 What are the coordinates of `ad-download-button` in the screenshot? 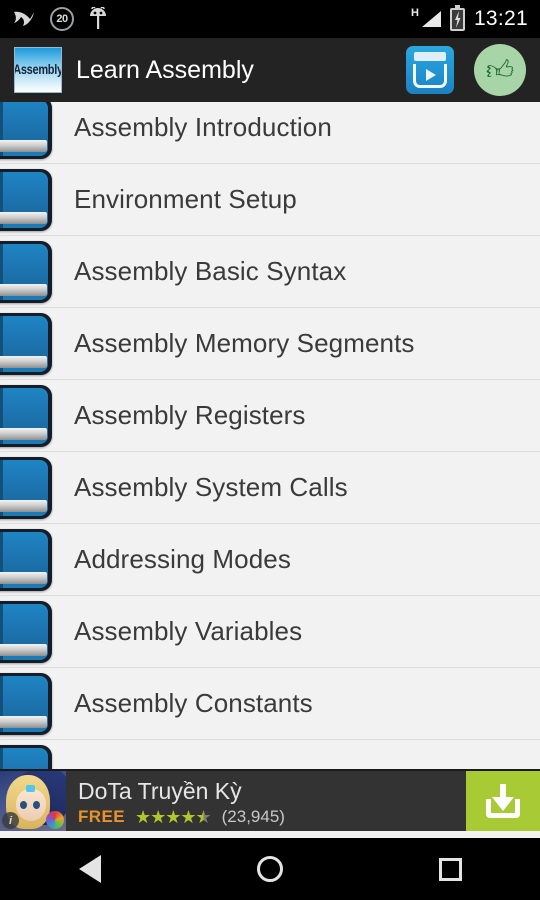 It's located at (503, 801).